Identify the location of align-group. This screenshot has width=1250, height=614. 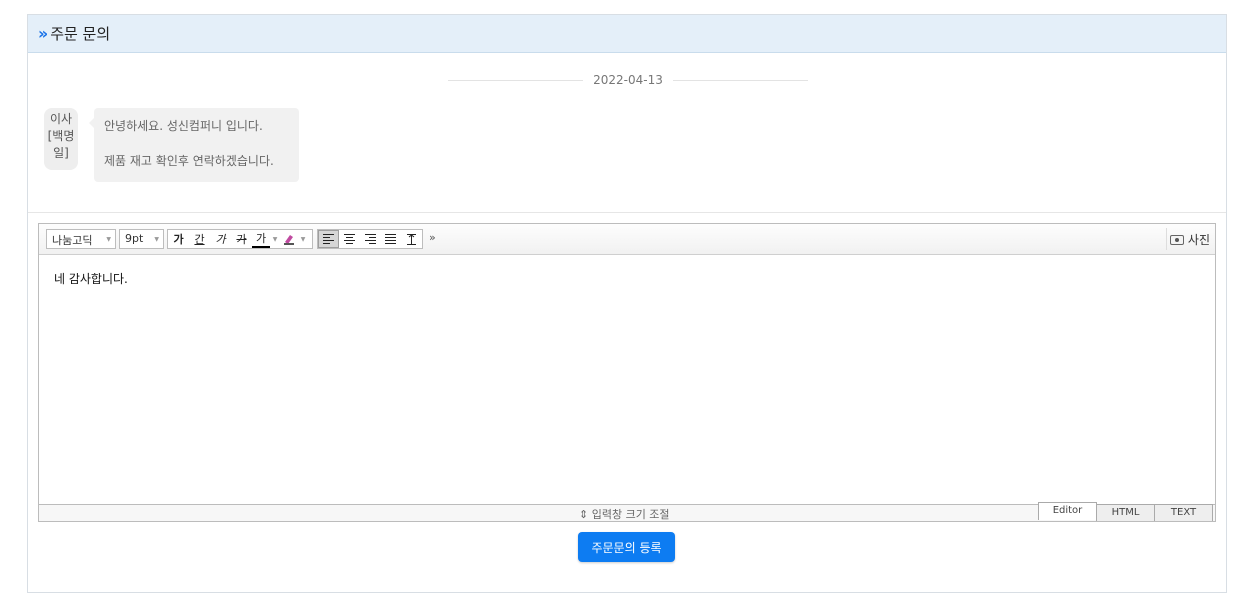
(370, 239).